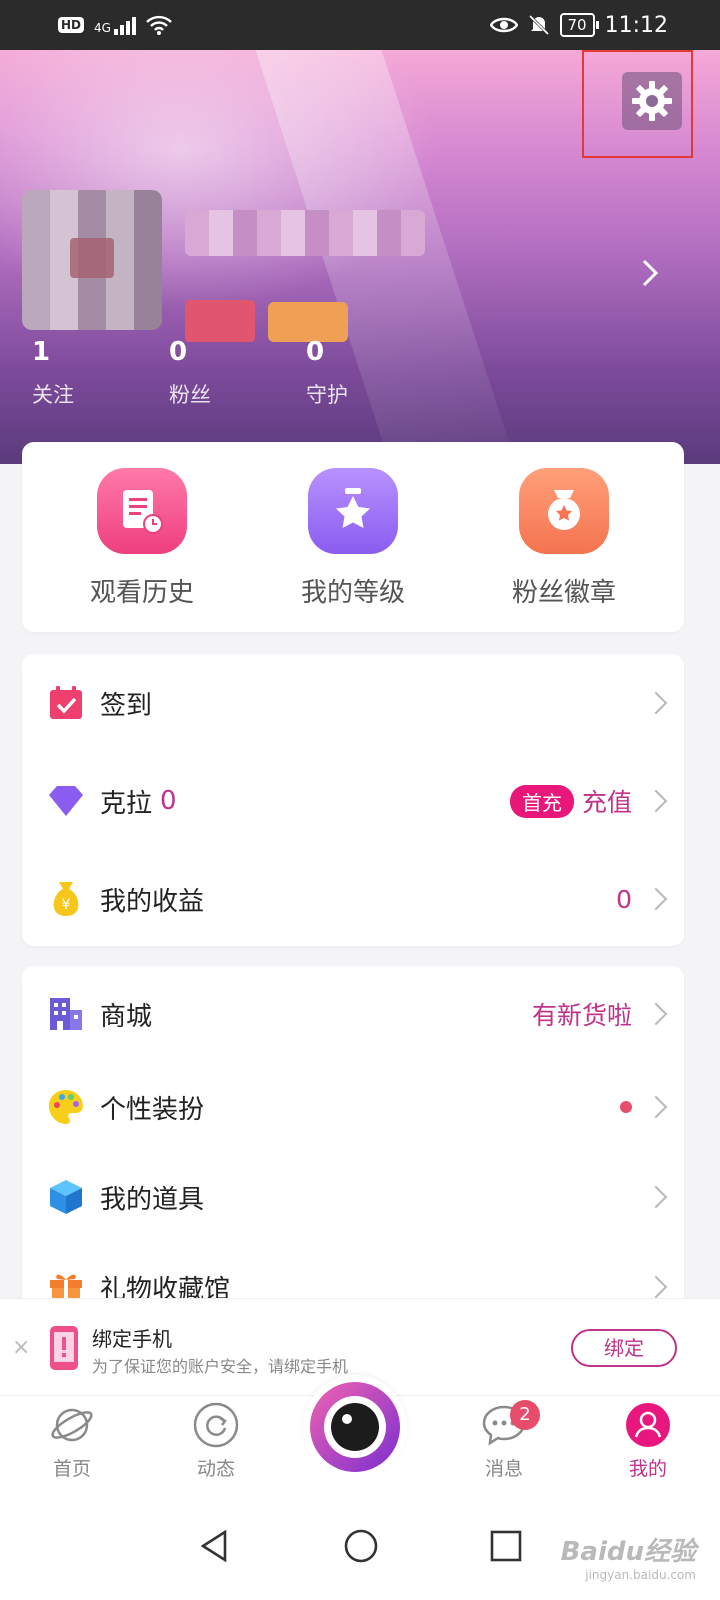 The image size is (720, 1600). Describe the element at coordinates (648, 1425) in the screenshot. I see `user-icon` at that location.